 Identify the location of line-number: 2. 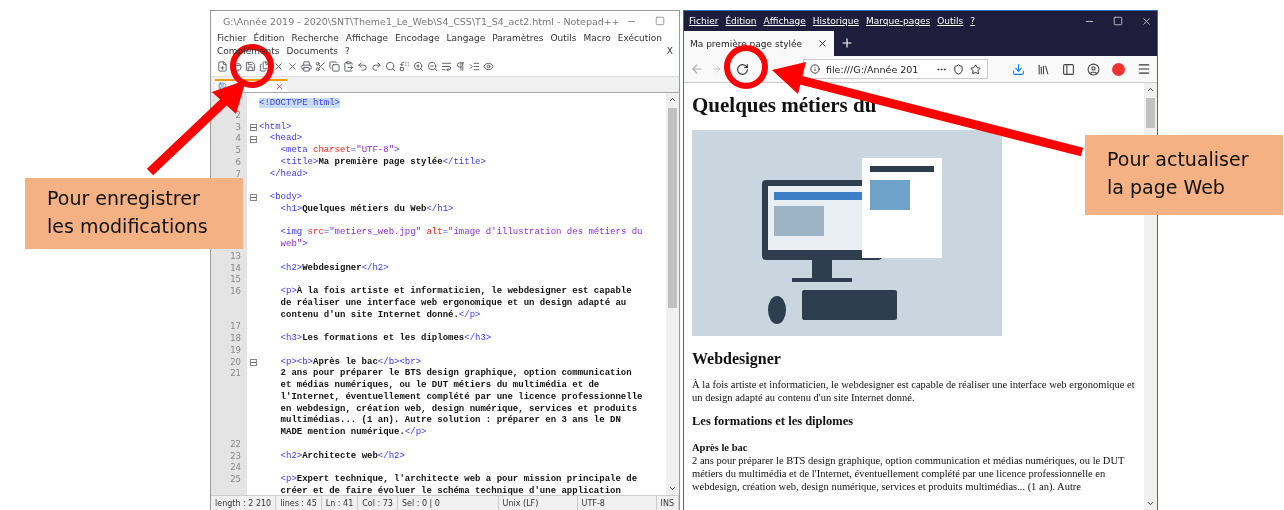
(238, 115).